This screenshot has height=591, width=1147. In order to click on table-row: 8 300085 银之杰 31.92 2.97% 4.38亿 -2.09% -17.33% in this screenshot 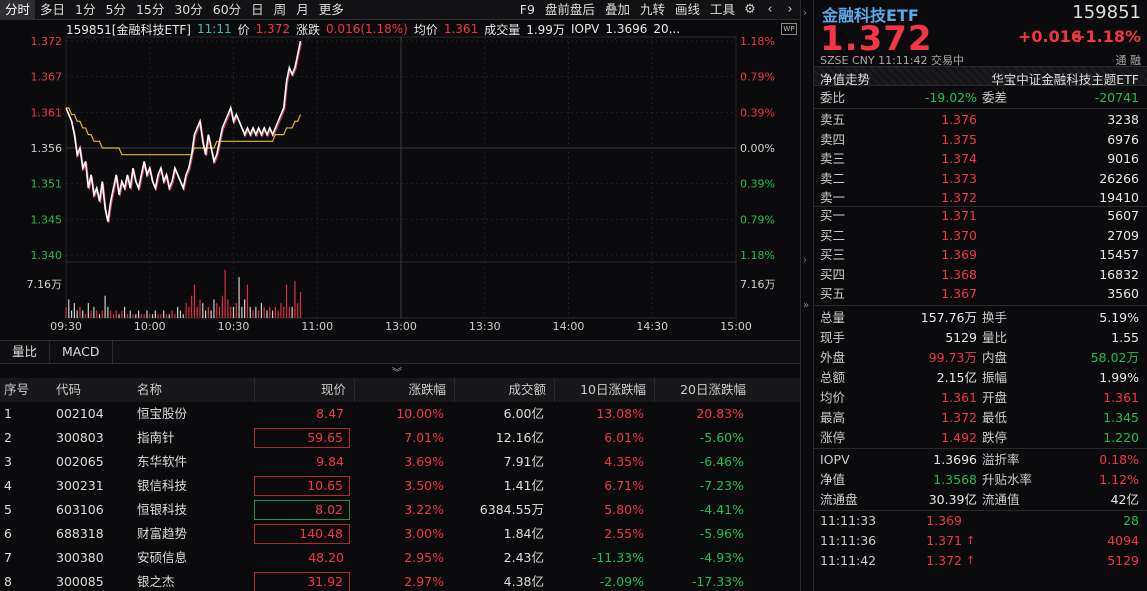, I will do `click(400, 580)`.